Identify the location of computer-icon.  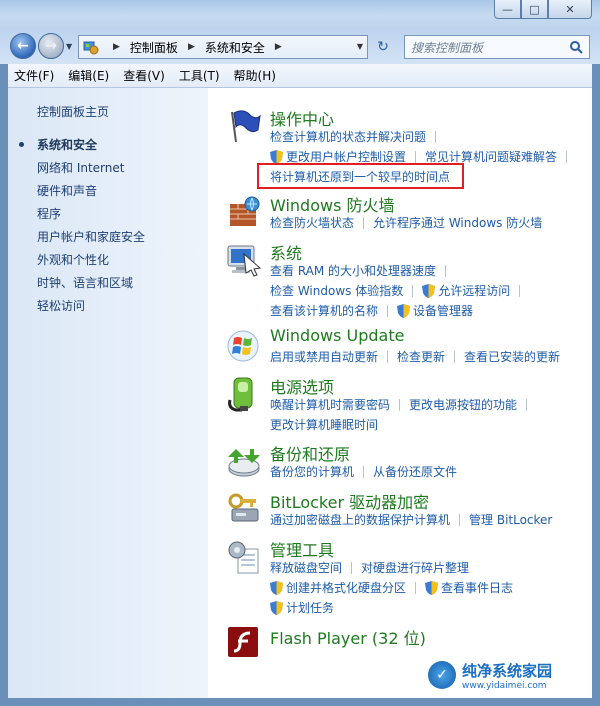
(244, 261).